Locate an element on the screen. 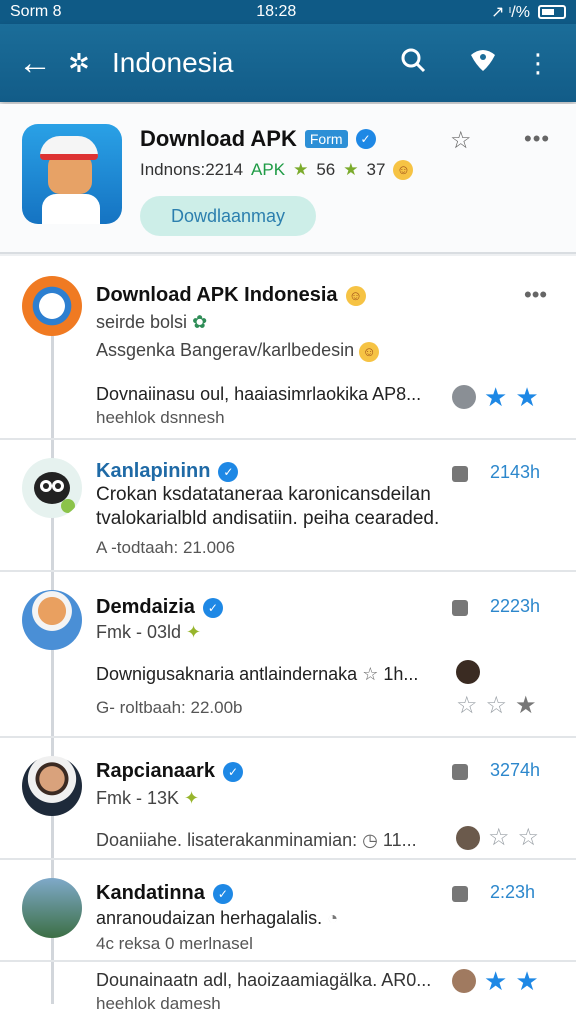 This screenshot has width=576, height=1024. post-title: Download APK Indonesia is located at coordinates (217, 295).